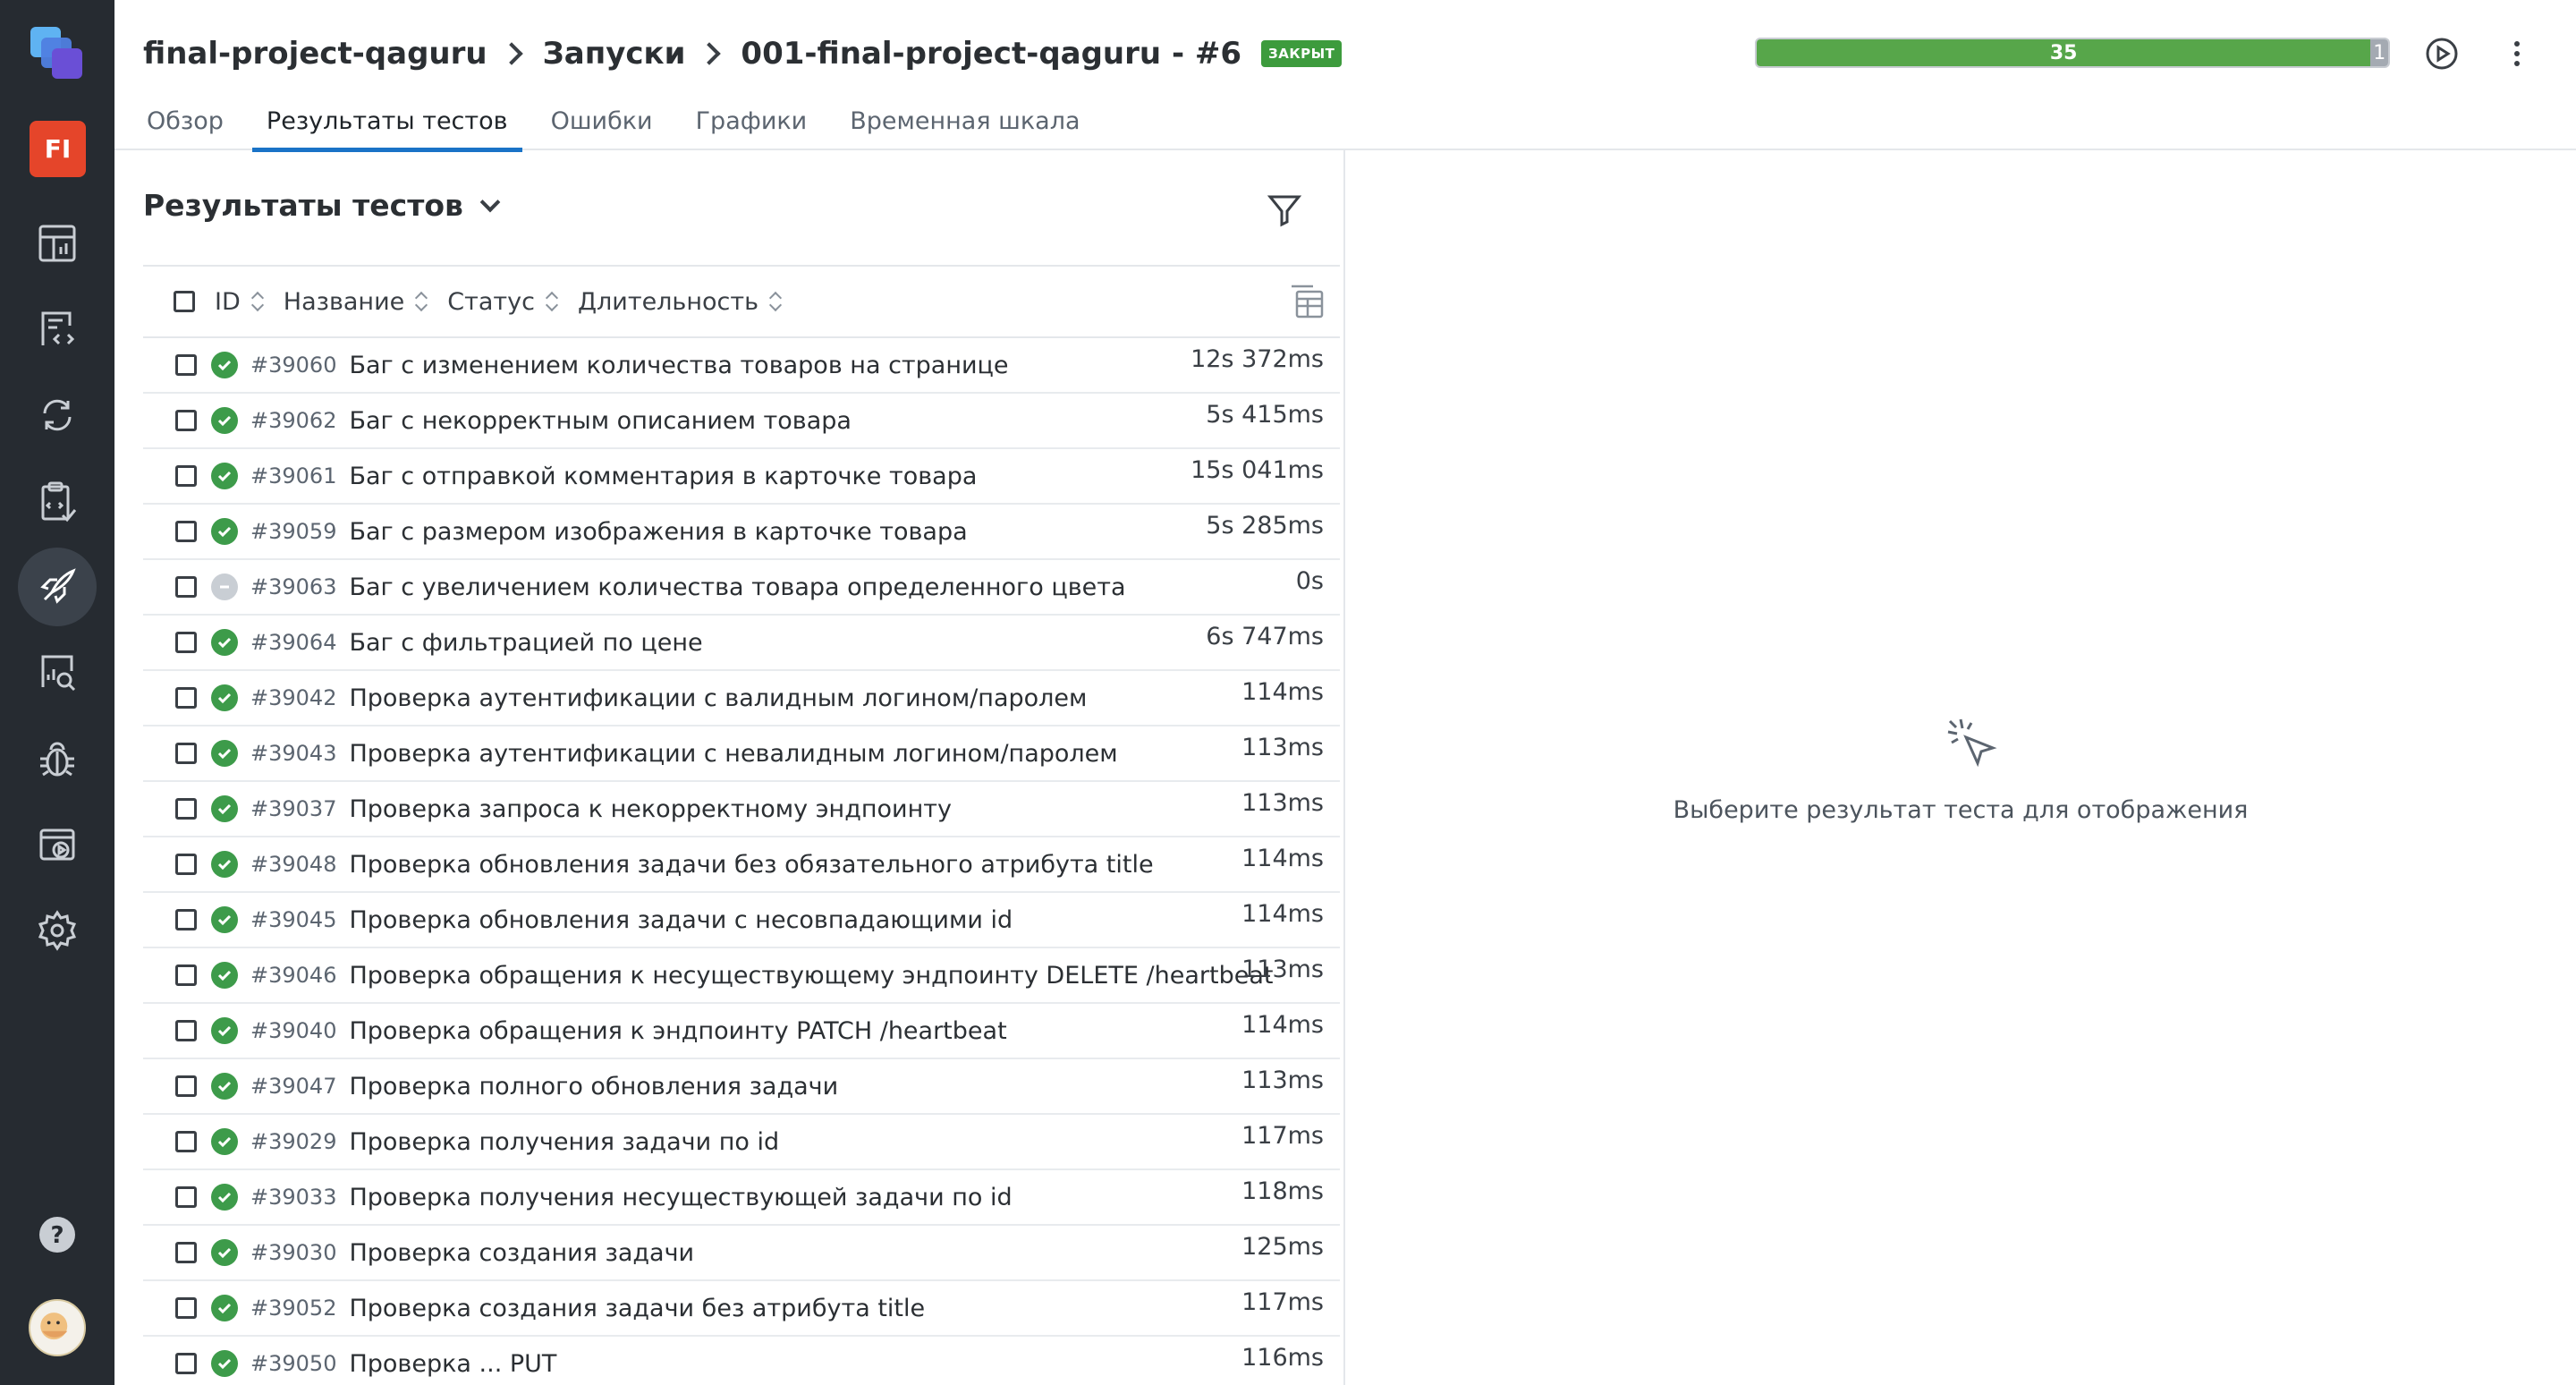 The image size is (2576, 1385). I want to click on test-duration: 5s 285ms, so click(1265, 526).